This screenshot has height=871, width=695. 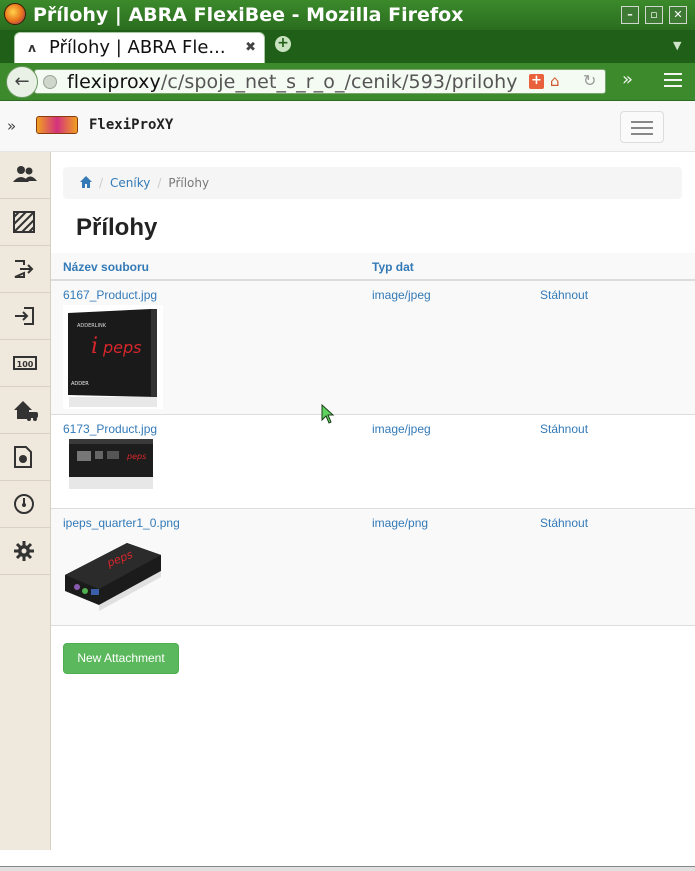 I want to click on gauge-icon, so click(x=24, y=504).